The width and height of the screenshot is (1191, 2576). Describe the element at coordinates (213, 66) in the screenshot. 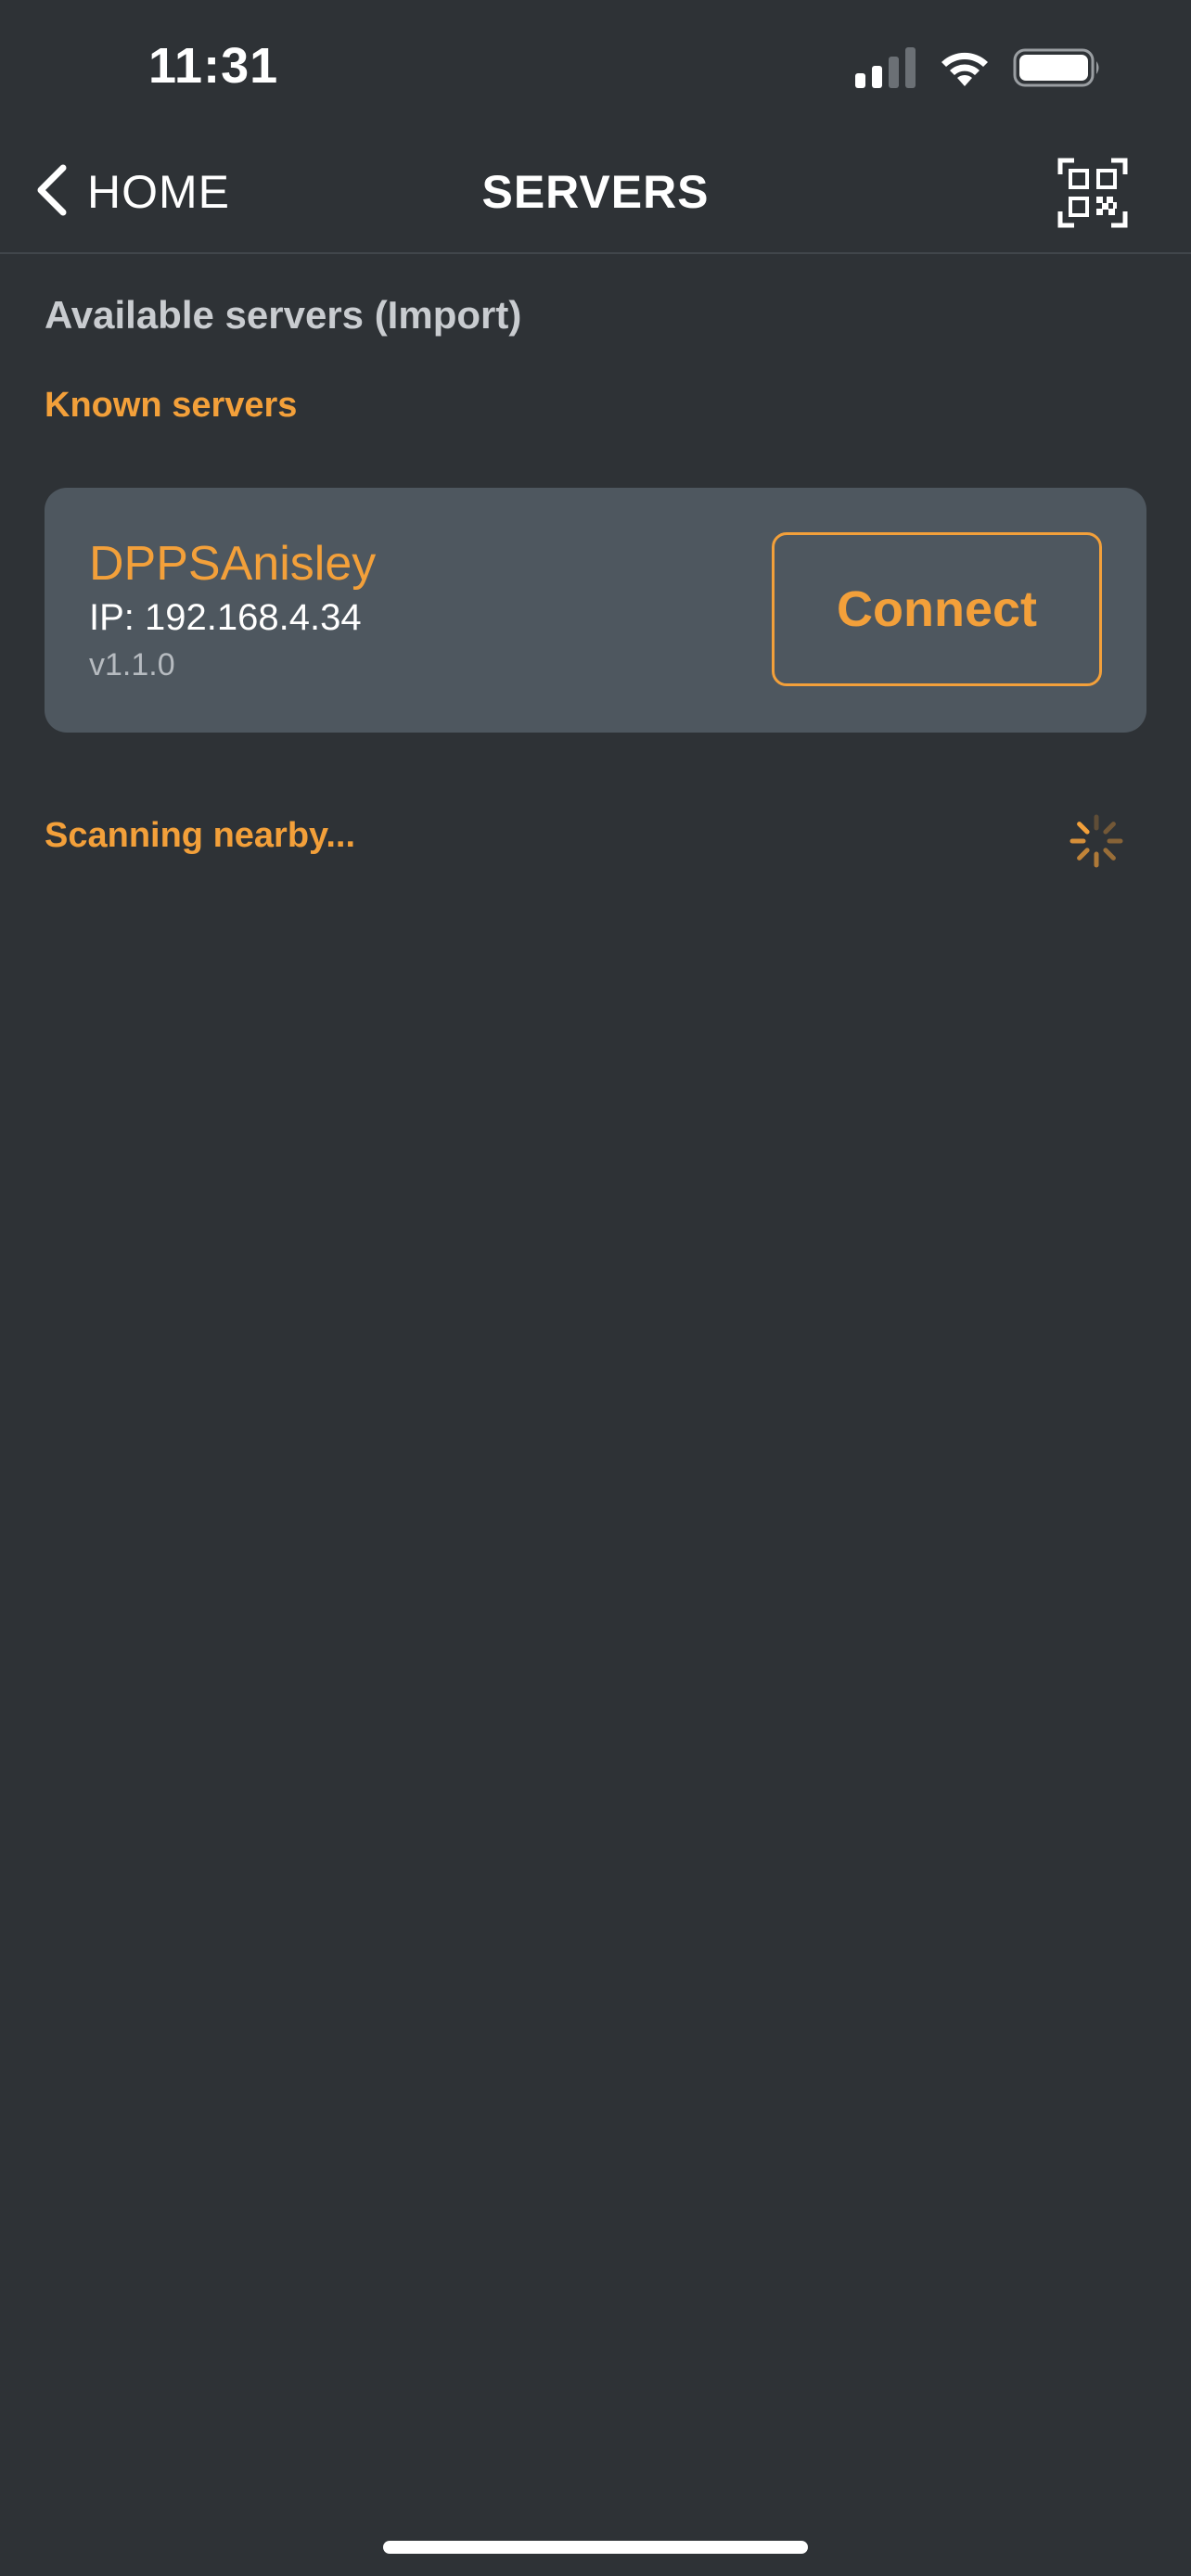

I see `status-time: 11:31` at that location.